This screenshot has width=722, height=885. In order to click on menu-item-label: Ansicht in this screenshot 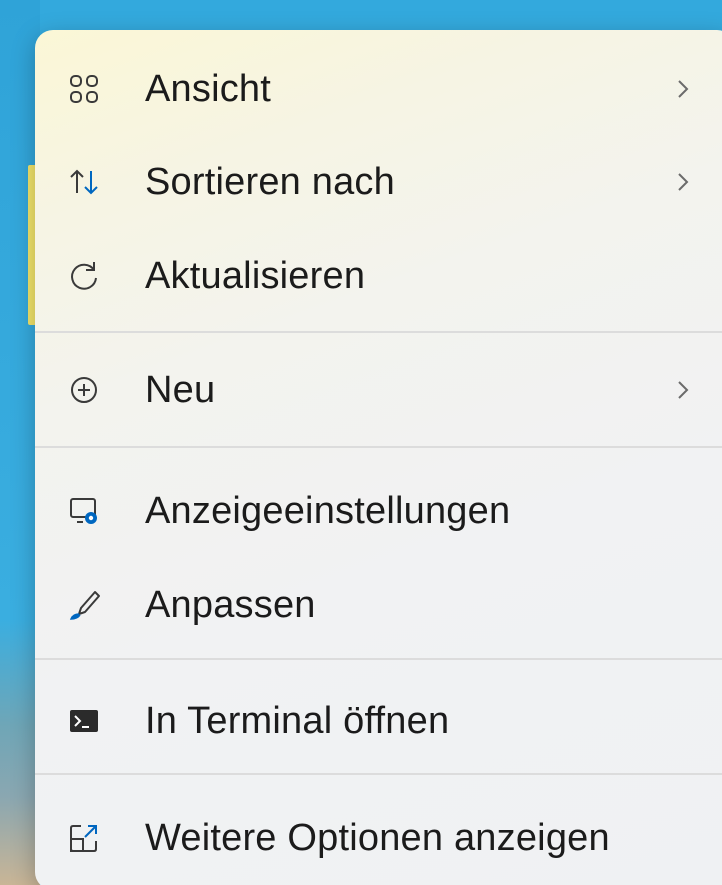, I will do `click(208, 88)`.